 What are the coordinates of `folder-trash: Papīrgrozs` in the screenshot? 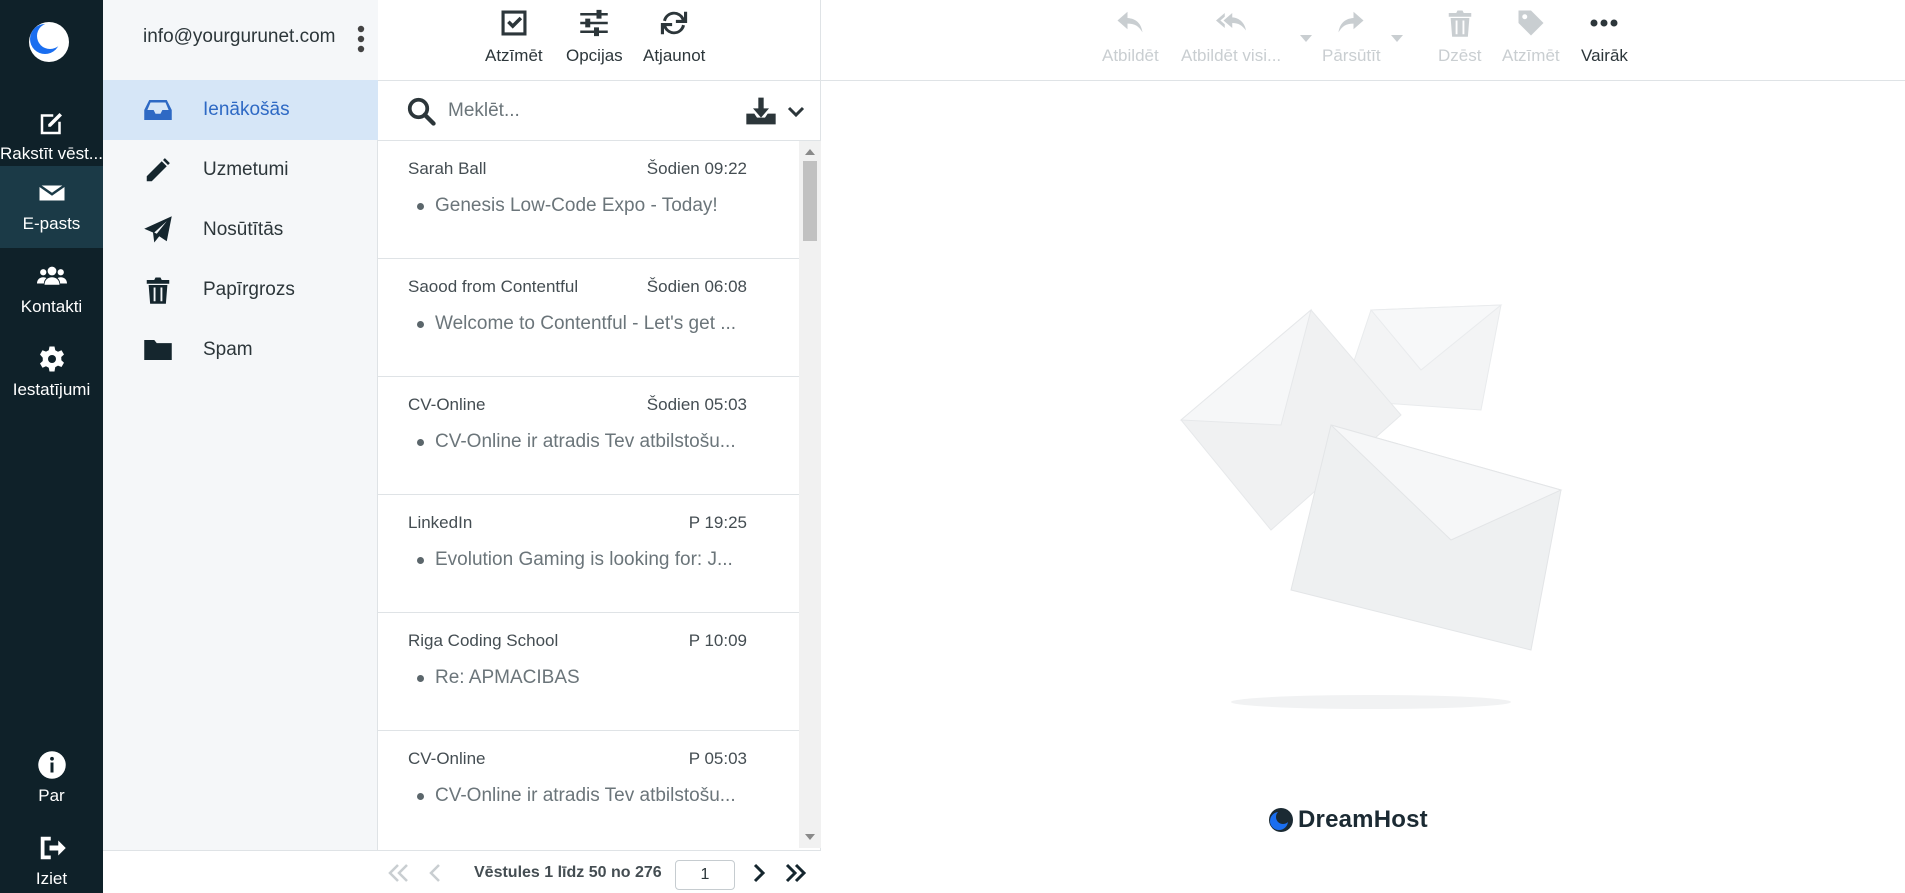 It's located at (240, 290).